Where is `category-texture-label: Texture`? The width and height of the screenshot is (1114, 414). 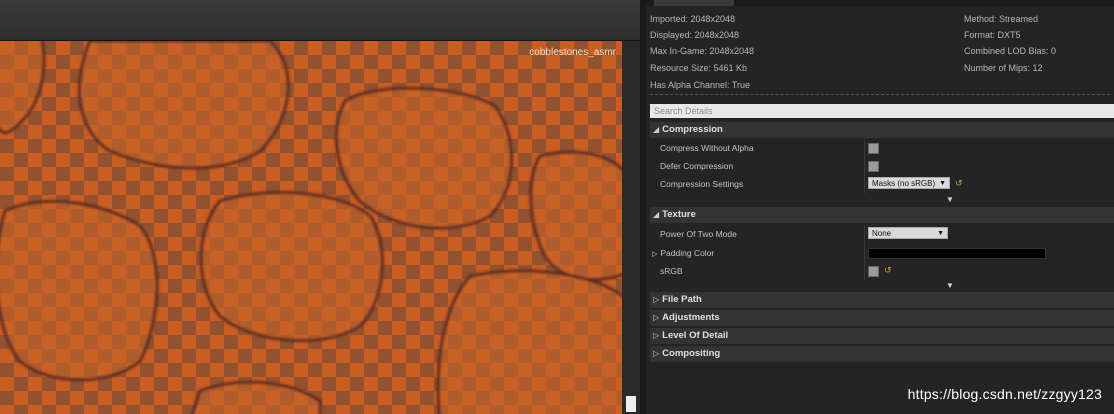
category-texture-label: Texture is located at coordinates (679, 214).